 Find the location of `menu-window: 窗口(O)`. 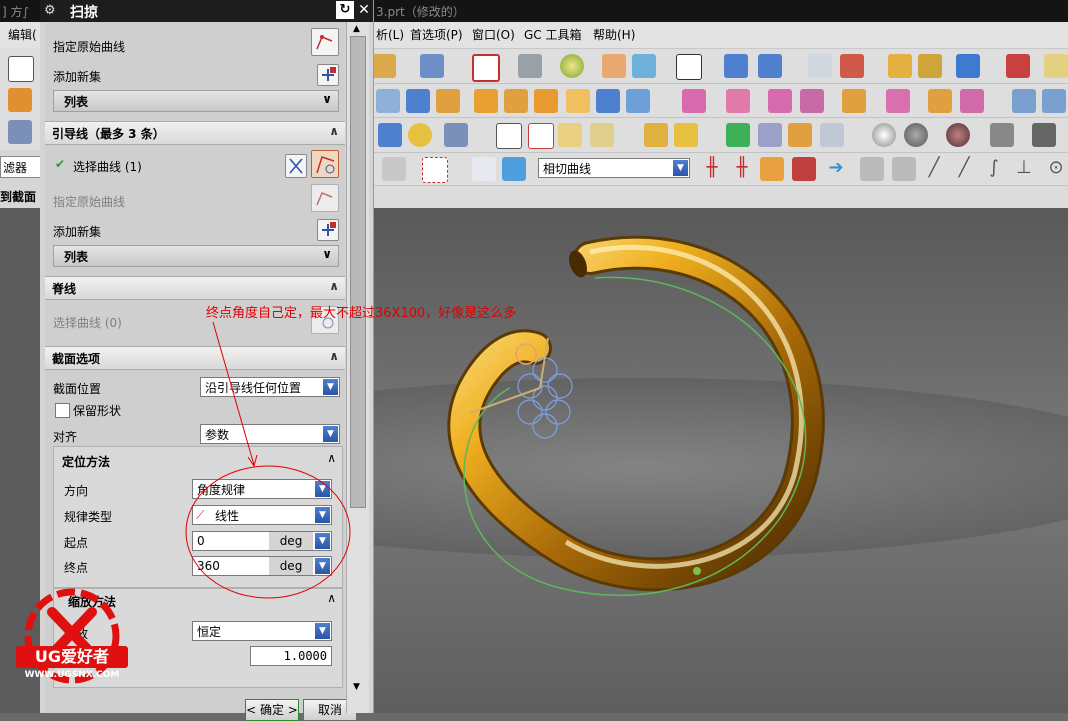

menu-window: 窗口(O) is located at coordinates (493, 34).